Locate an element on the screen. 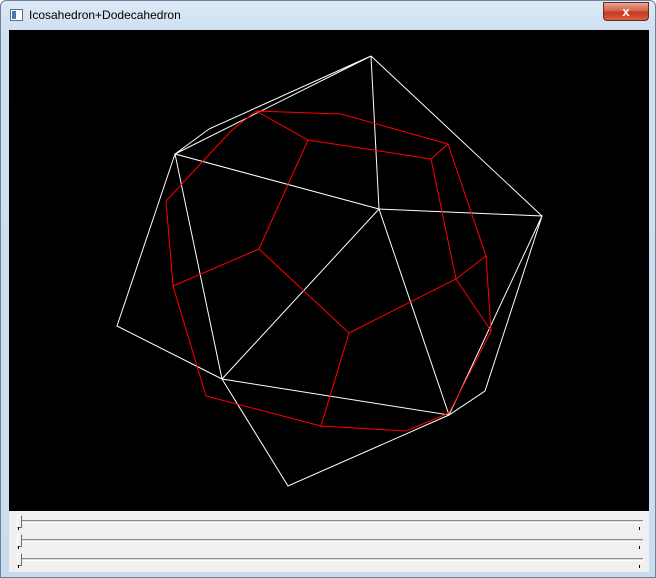 The height and width of the screenshot is (578, 656). title-bar: Icosahedron+Dodecahedron x is located at coordinates (328, 15).